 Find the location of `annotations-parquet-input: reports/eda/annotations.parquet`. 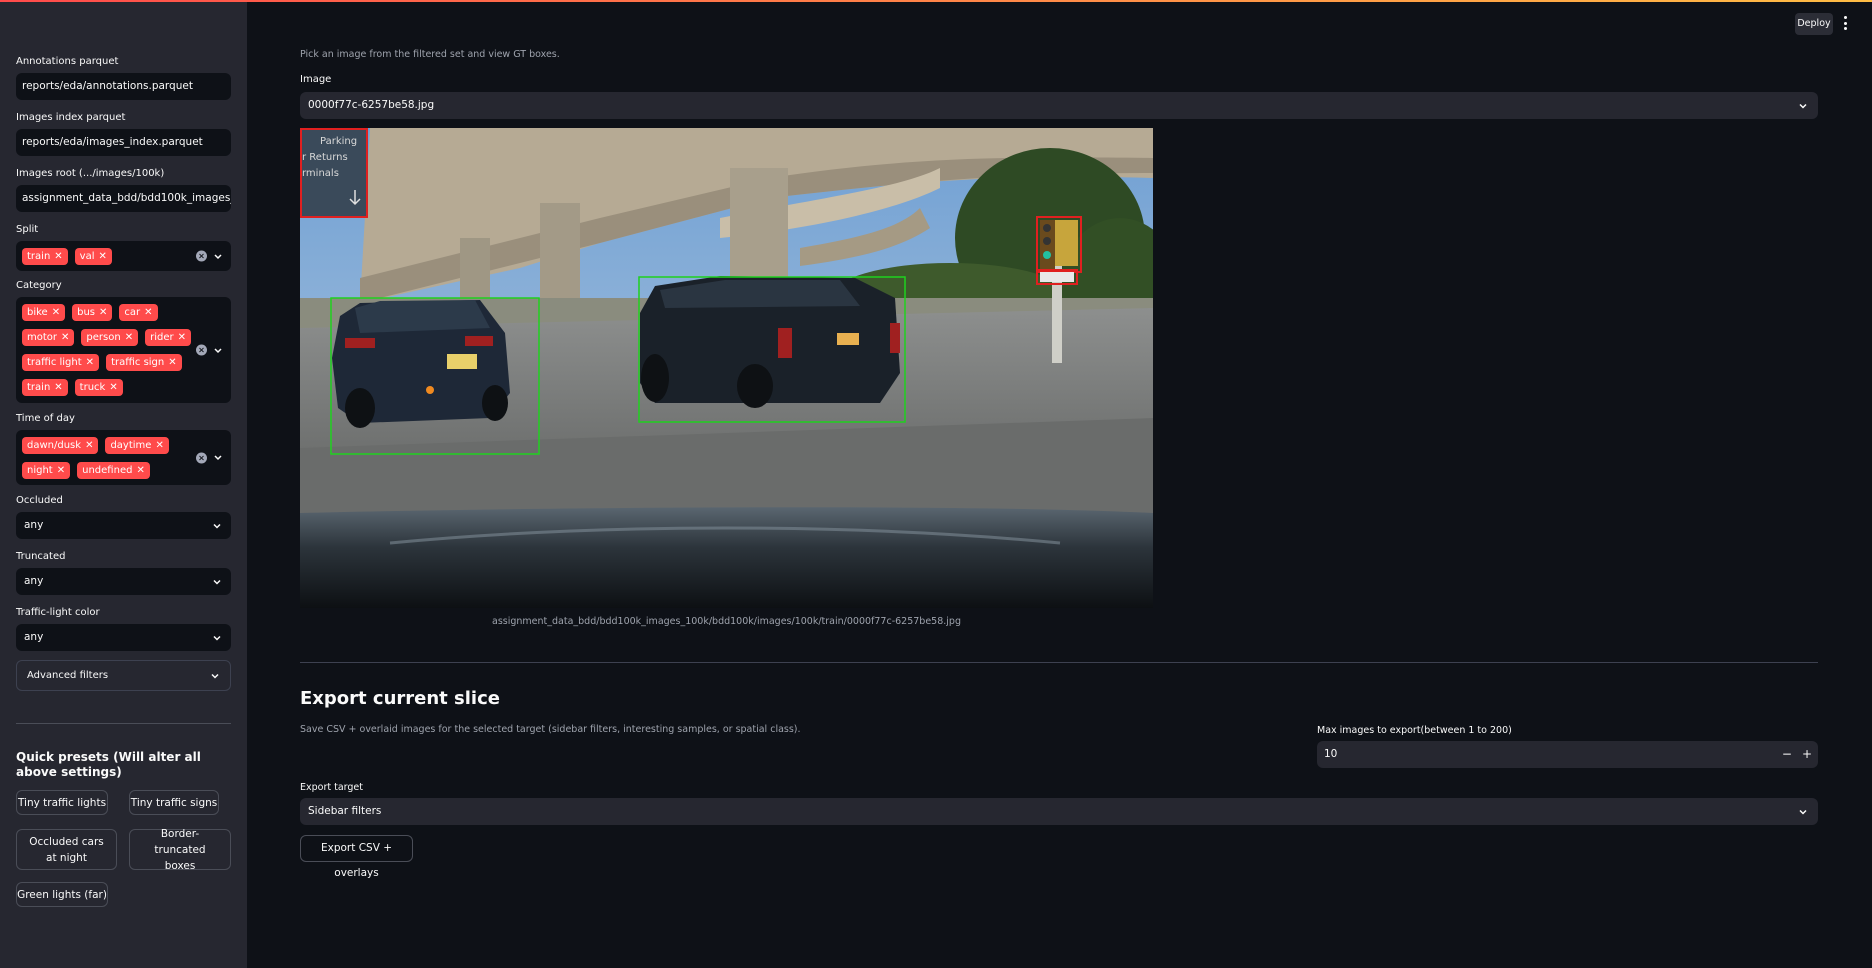

annotations-parquet-input: reports/eda/annotations.parquet is located at coordinates (123, 86).